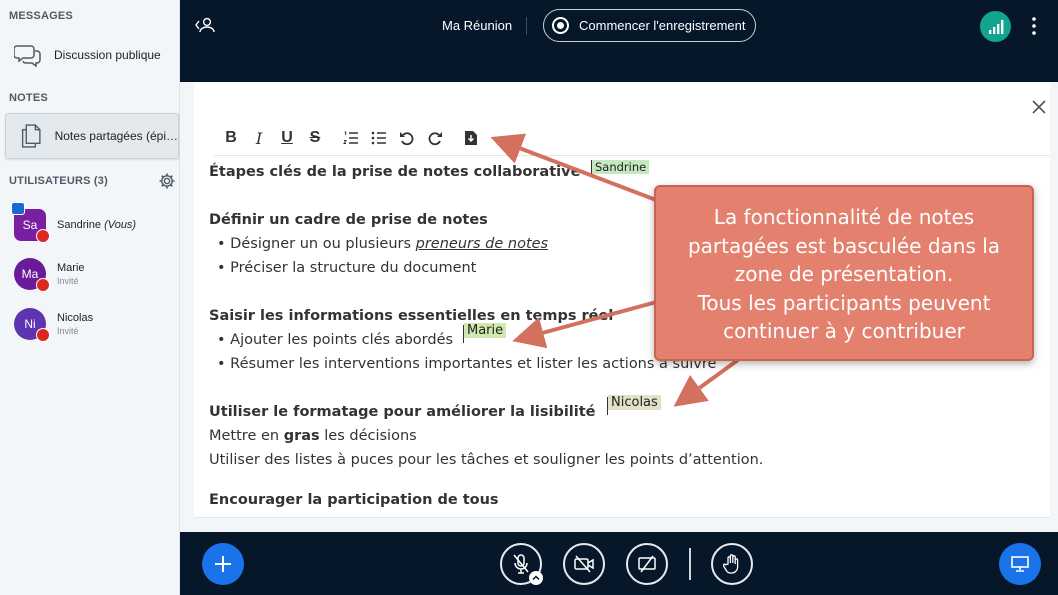  What do you see at coordinates (482, 244) in the screenshot?
I see `notes-underlined-text: preneurs de notes` at bounding box center [482, 244].